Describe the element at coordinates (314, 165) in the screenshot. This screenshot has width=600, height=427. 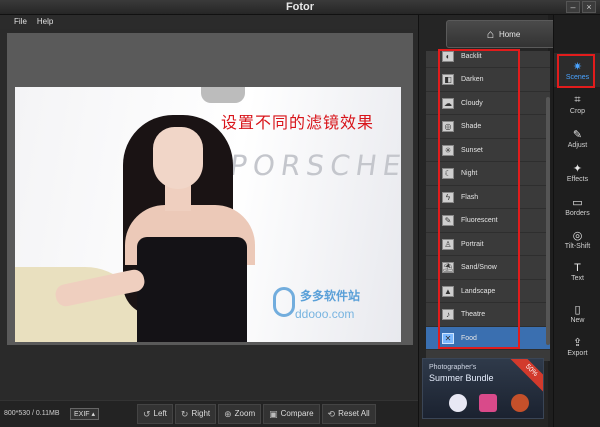
I see `brand-lettering: PORSCHE` at that location.